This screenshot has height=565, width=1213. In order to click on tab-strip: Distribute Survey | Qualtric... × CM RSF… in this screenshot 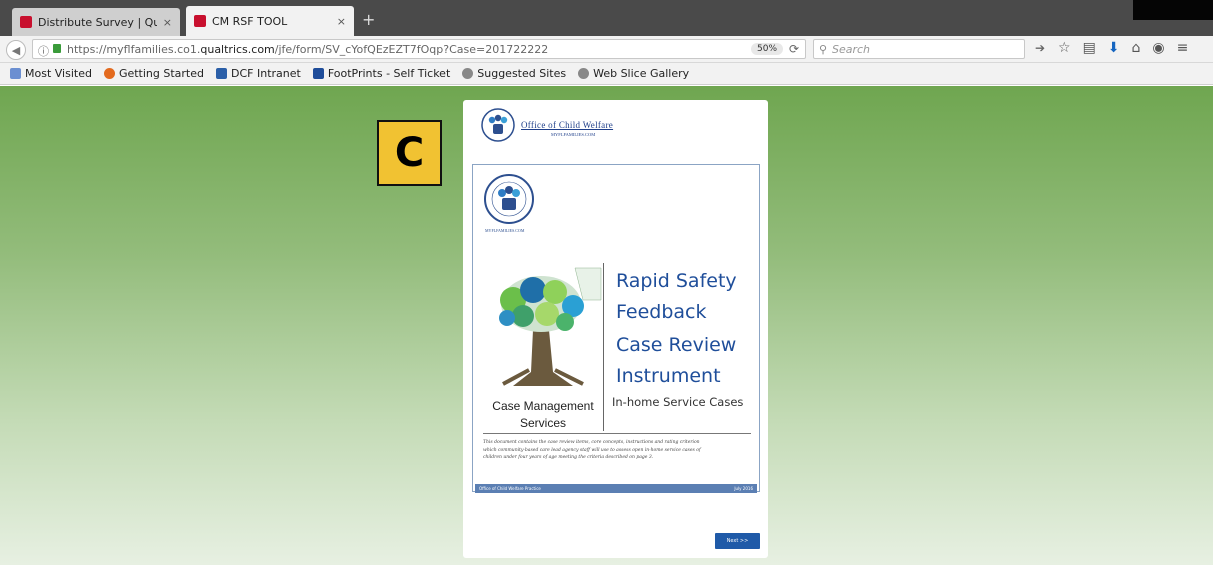, I will do `click(606, 18)`.